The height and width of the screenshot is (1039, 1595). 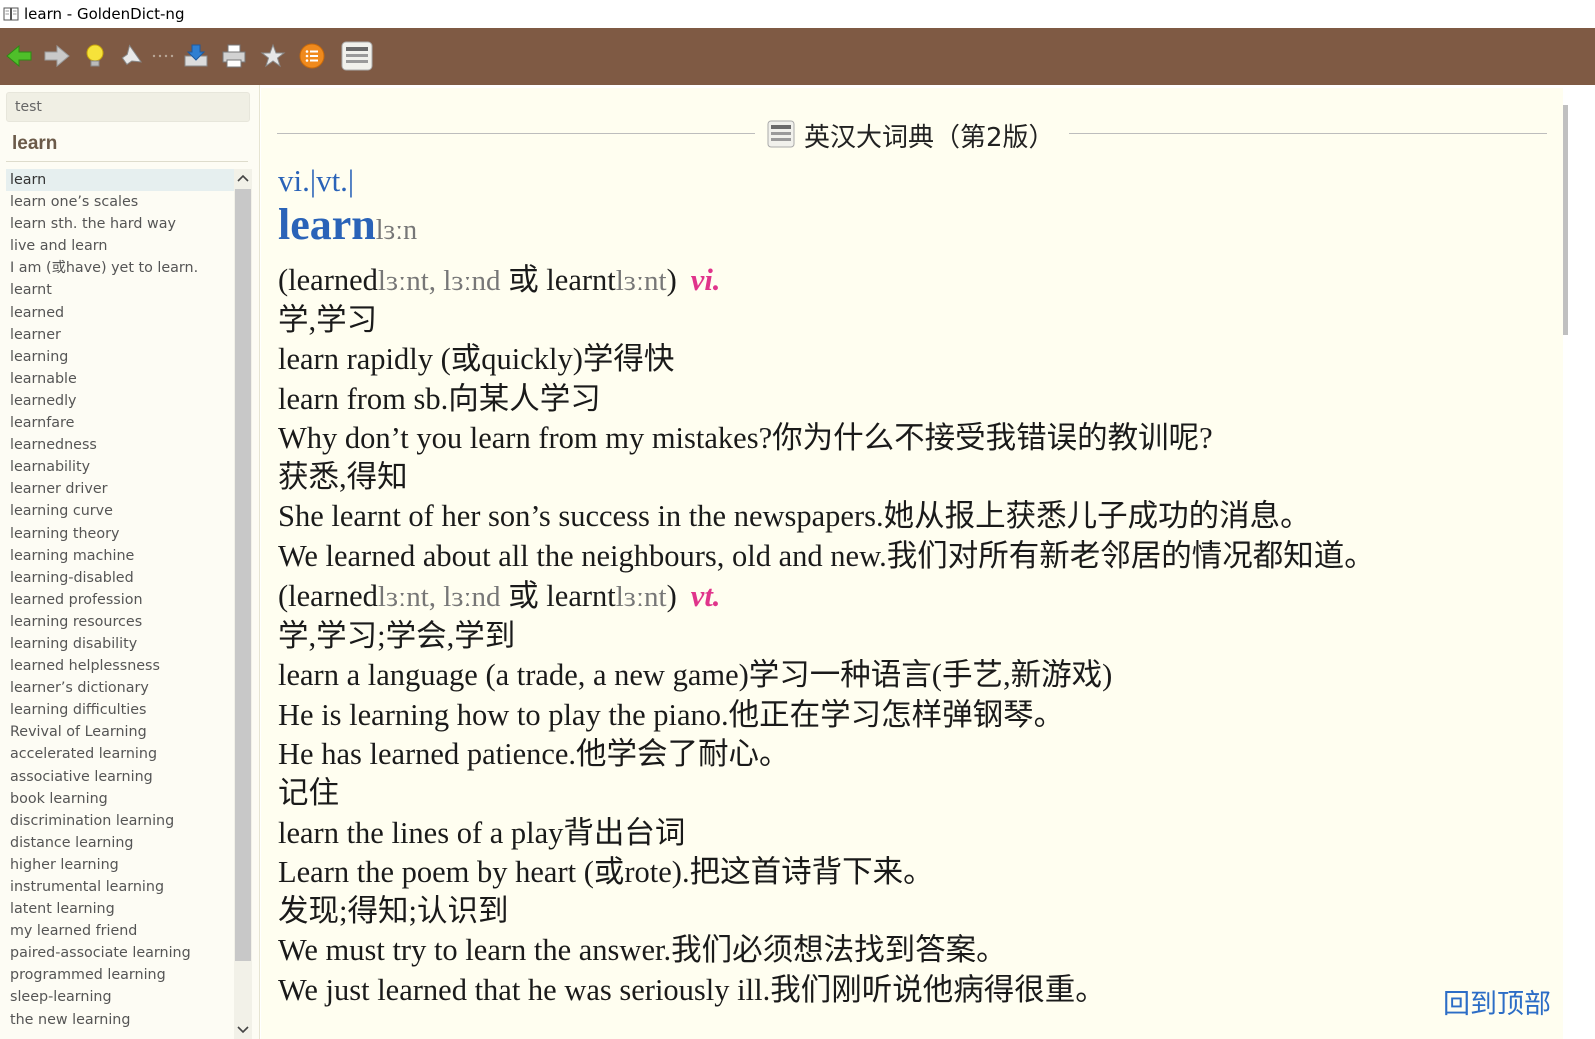 I want to click on arrow-left-icon, so click(x=19, y=56).